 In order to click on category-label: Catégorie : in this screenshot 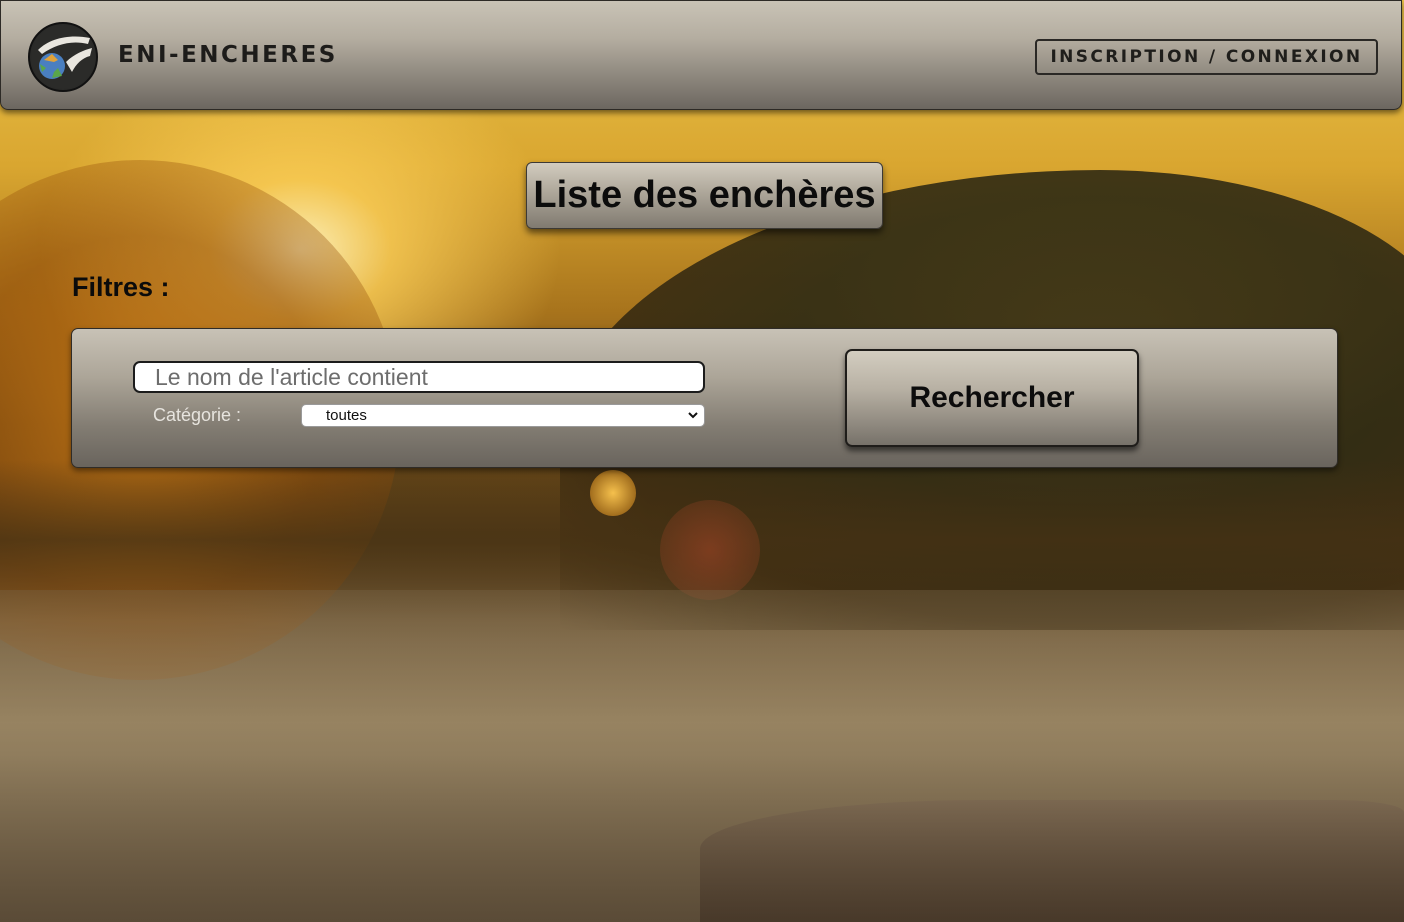, I will do `click(197, 415)`.